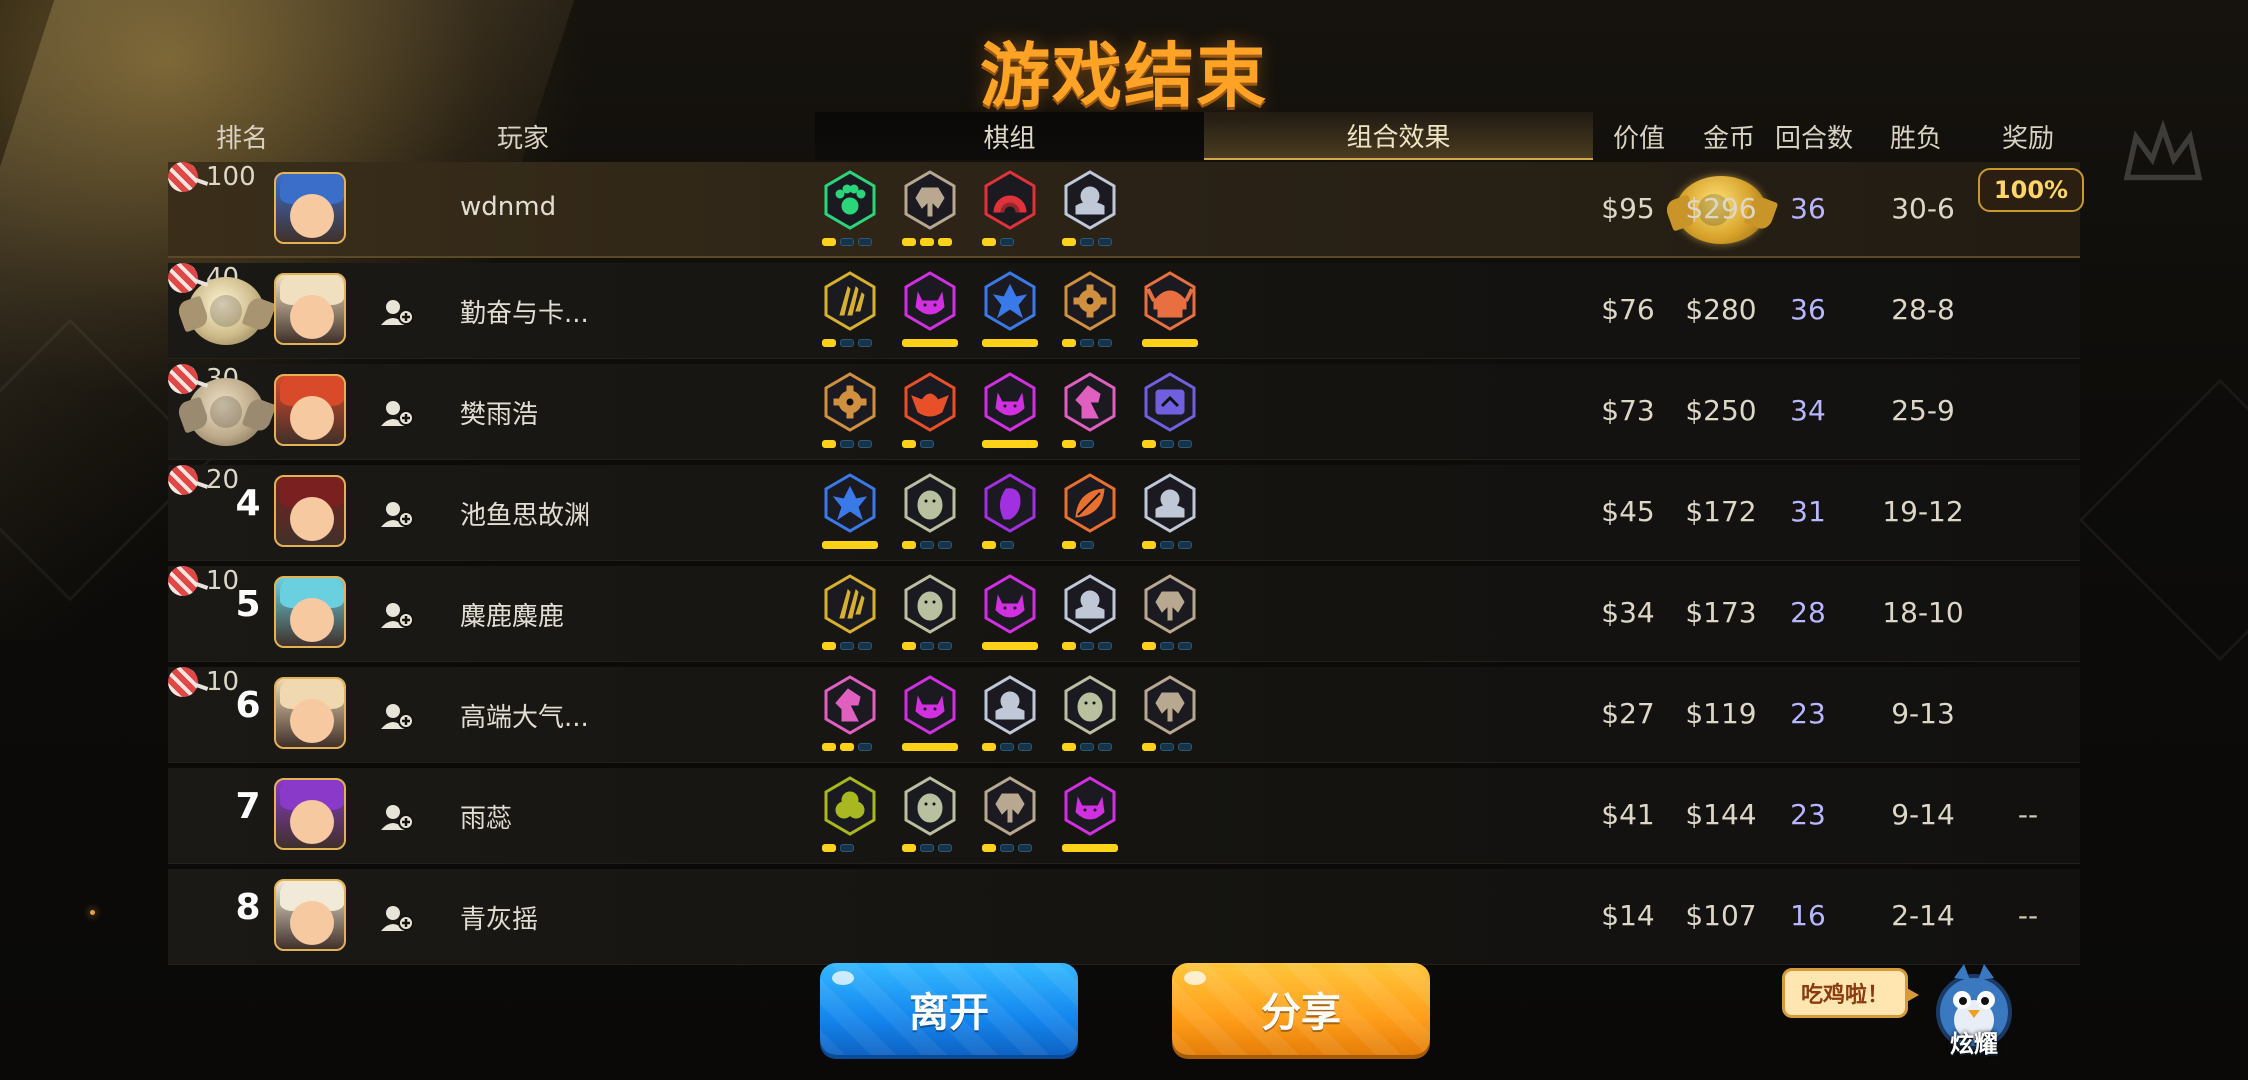 Image resolution: width=2248 pixels, height=1080 pixels. What do you see at coordinates (1808, 208) in the screenshot?
I see `rounds-cell: 36` at bounding box center [1808, 208].